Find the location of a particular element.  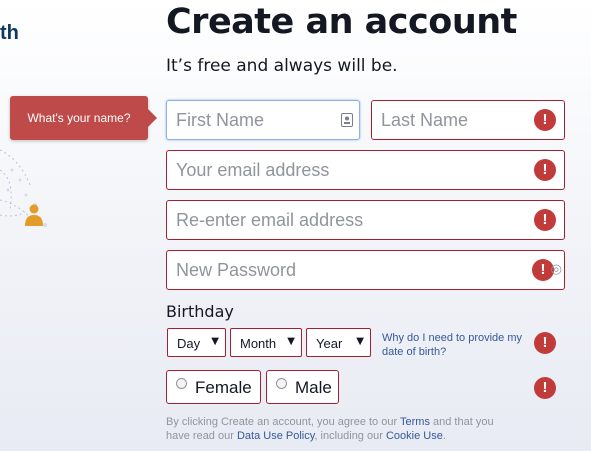

gender-female-option: Female is located at coordinates (213, 387).